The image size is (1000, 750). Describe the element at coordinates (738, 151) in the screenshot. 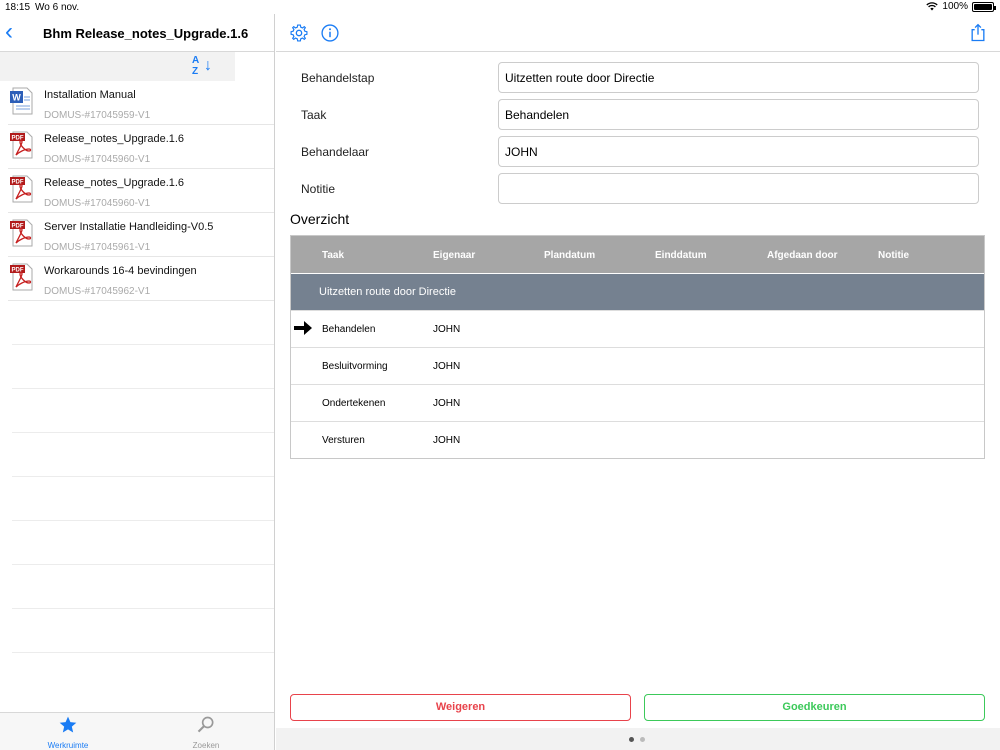

I see `behandelaar-field: JOHN` at that location.